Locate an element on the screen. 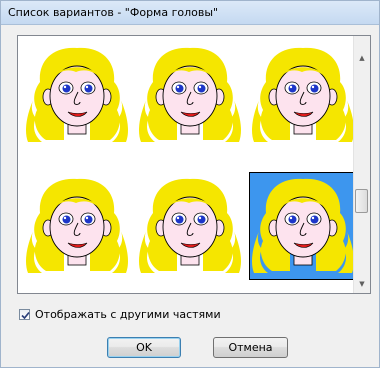 Image resolution: width=380 pixels, height=368 pixels. show-with-parts-option: Отображать с другими частями is located at coordinates (120, 314).